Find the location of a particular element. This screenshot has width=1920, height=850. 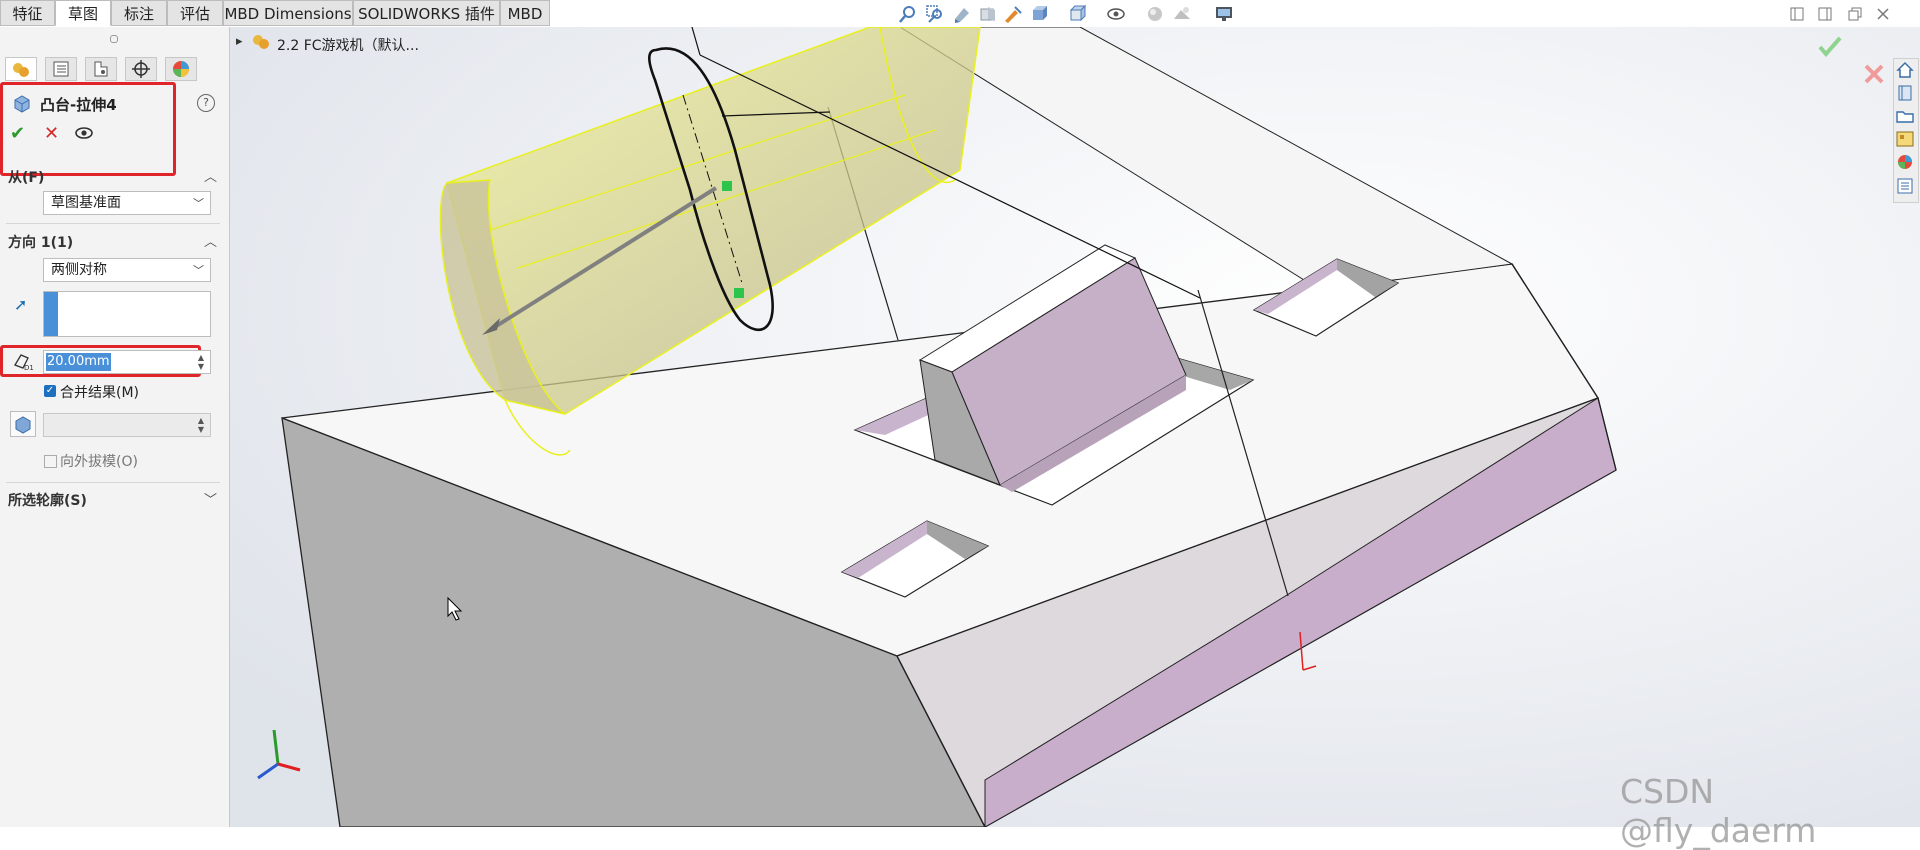

view-settings-icon is located at coordinates (1224, 14).